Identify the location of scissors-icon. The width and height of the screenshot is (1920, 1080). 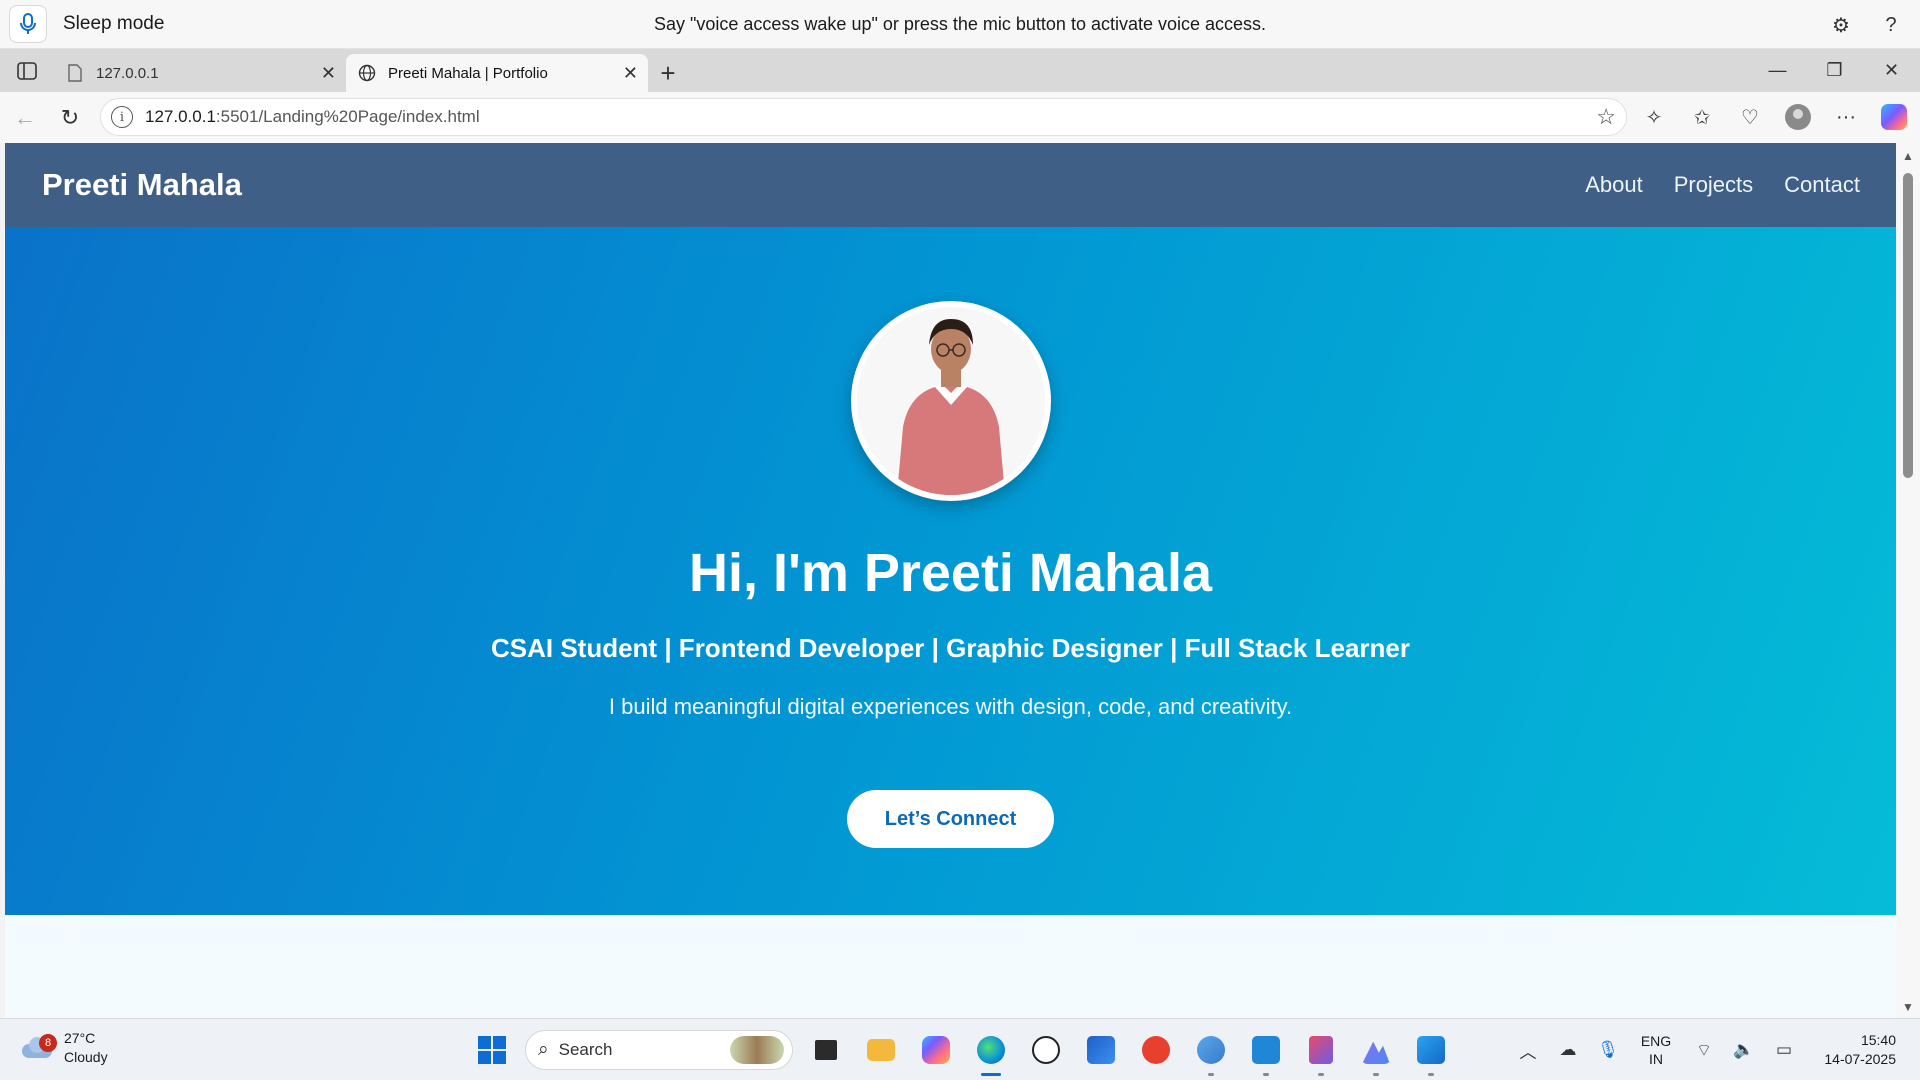
(1321, 1050).